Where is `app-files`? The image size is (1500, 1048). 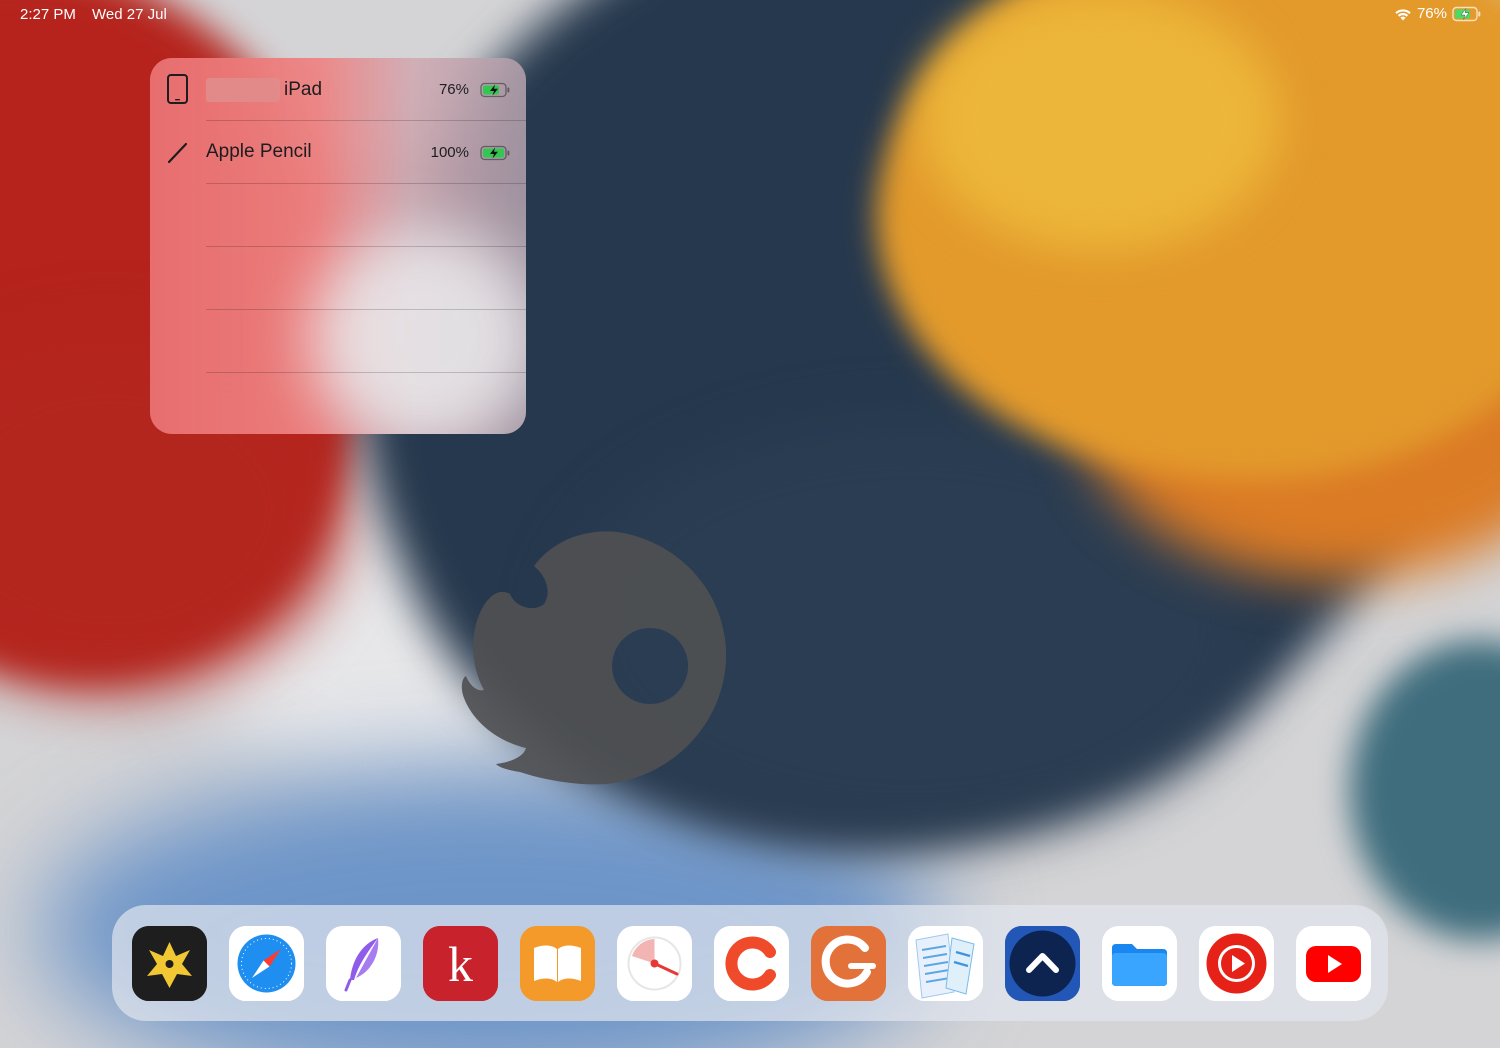 app-files is located at coordinates (1139, 963).